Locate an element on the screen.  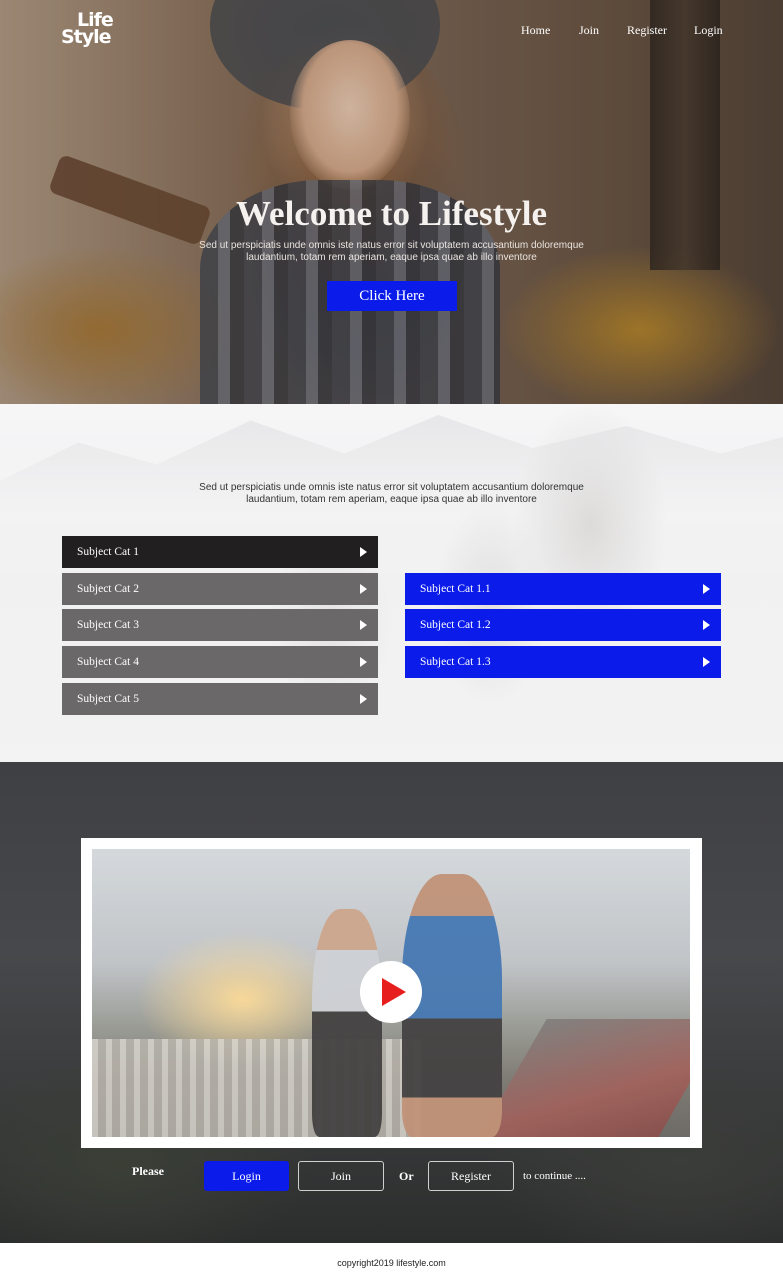
subcategory-label: Subject Cat 1.2 is located at coordinates (455, 625).